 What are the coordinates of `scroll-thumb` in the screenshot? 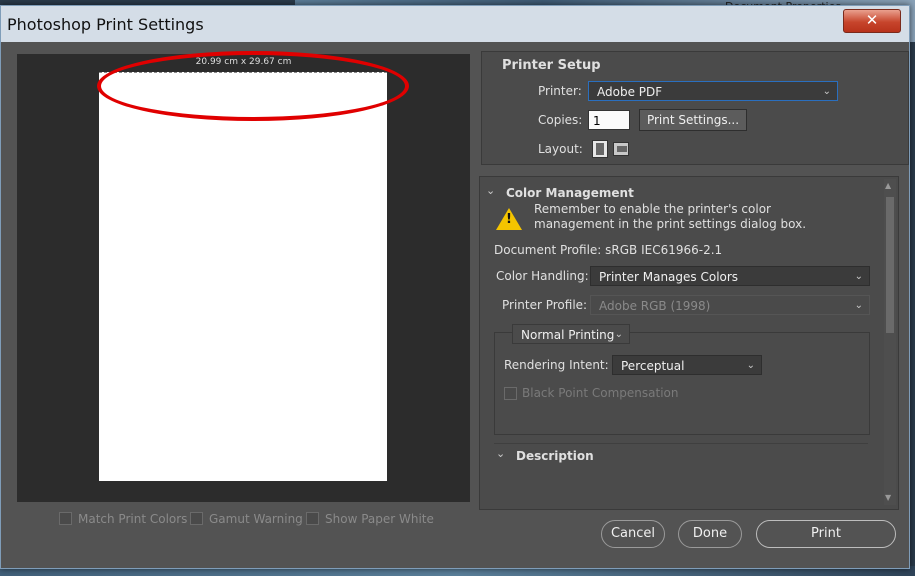 It's located at (890, 265).